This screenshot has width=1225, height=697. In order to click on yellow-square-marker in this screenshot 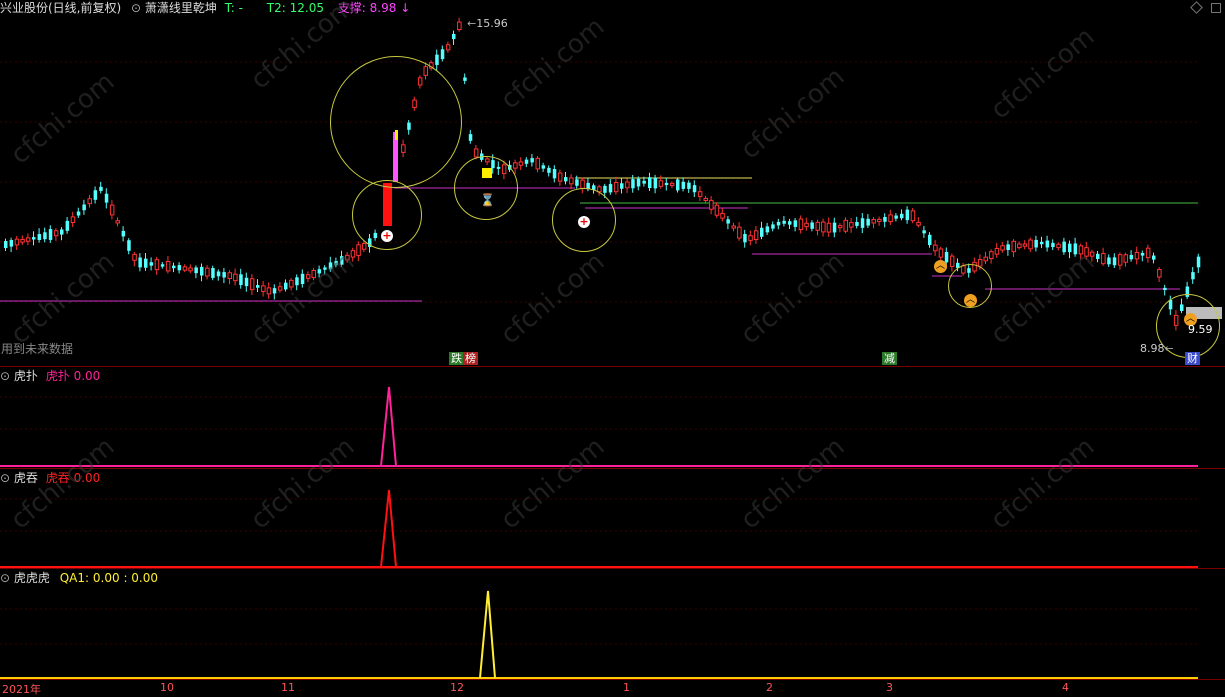, I will do `click(487, 173)`.